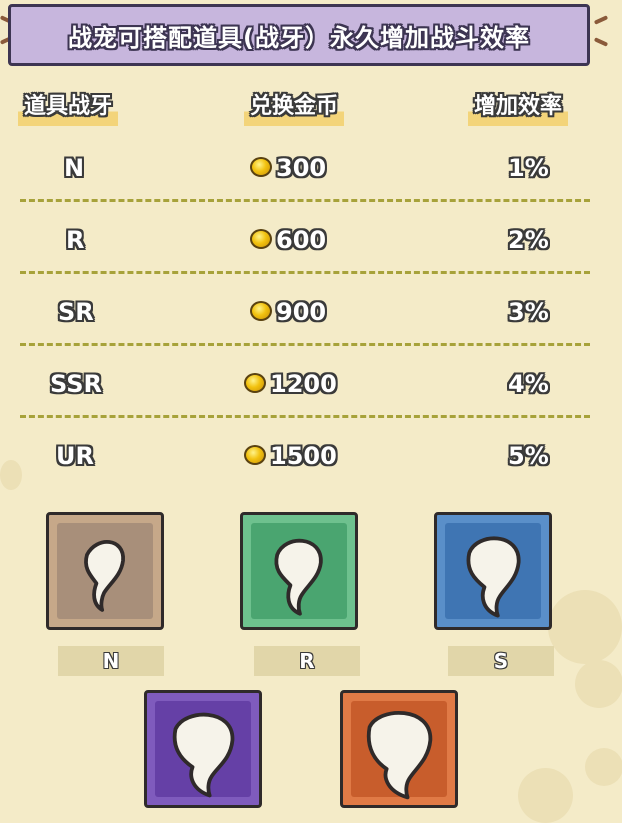  I want to click on cost-cell: 1200, so click(290, 384).